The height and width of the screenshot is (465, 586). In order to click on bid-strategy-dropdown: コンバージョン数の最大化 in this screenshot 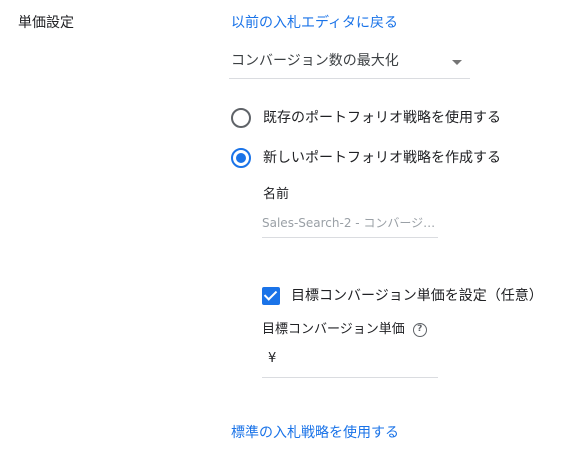, I will do `click(349, 62)`.